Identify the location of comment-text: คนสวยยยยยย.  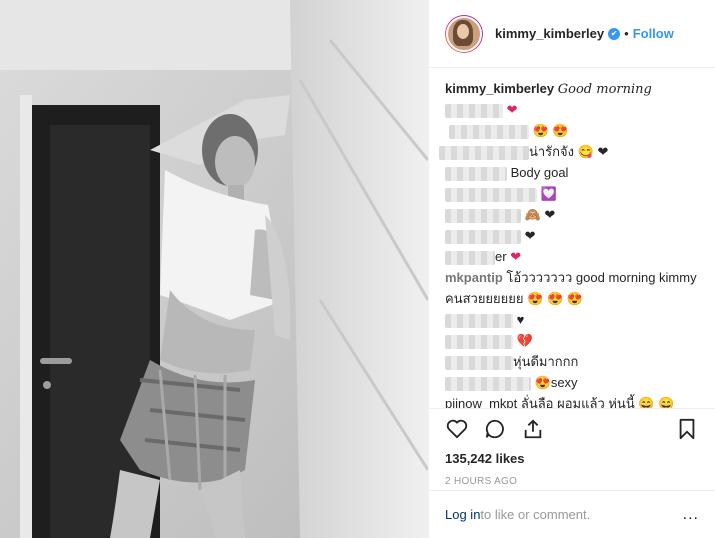
(484, 298).